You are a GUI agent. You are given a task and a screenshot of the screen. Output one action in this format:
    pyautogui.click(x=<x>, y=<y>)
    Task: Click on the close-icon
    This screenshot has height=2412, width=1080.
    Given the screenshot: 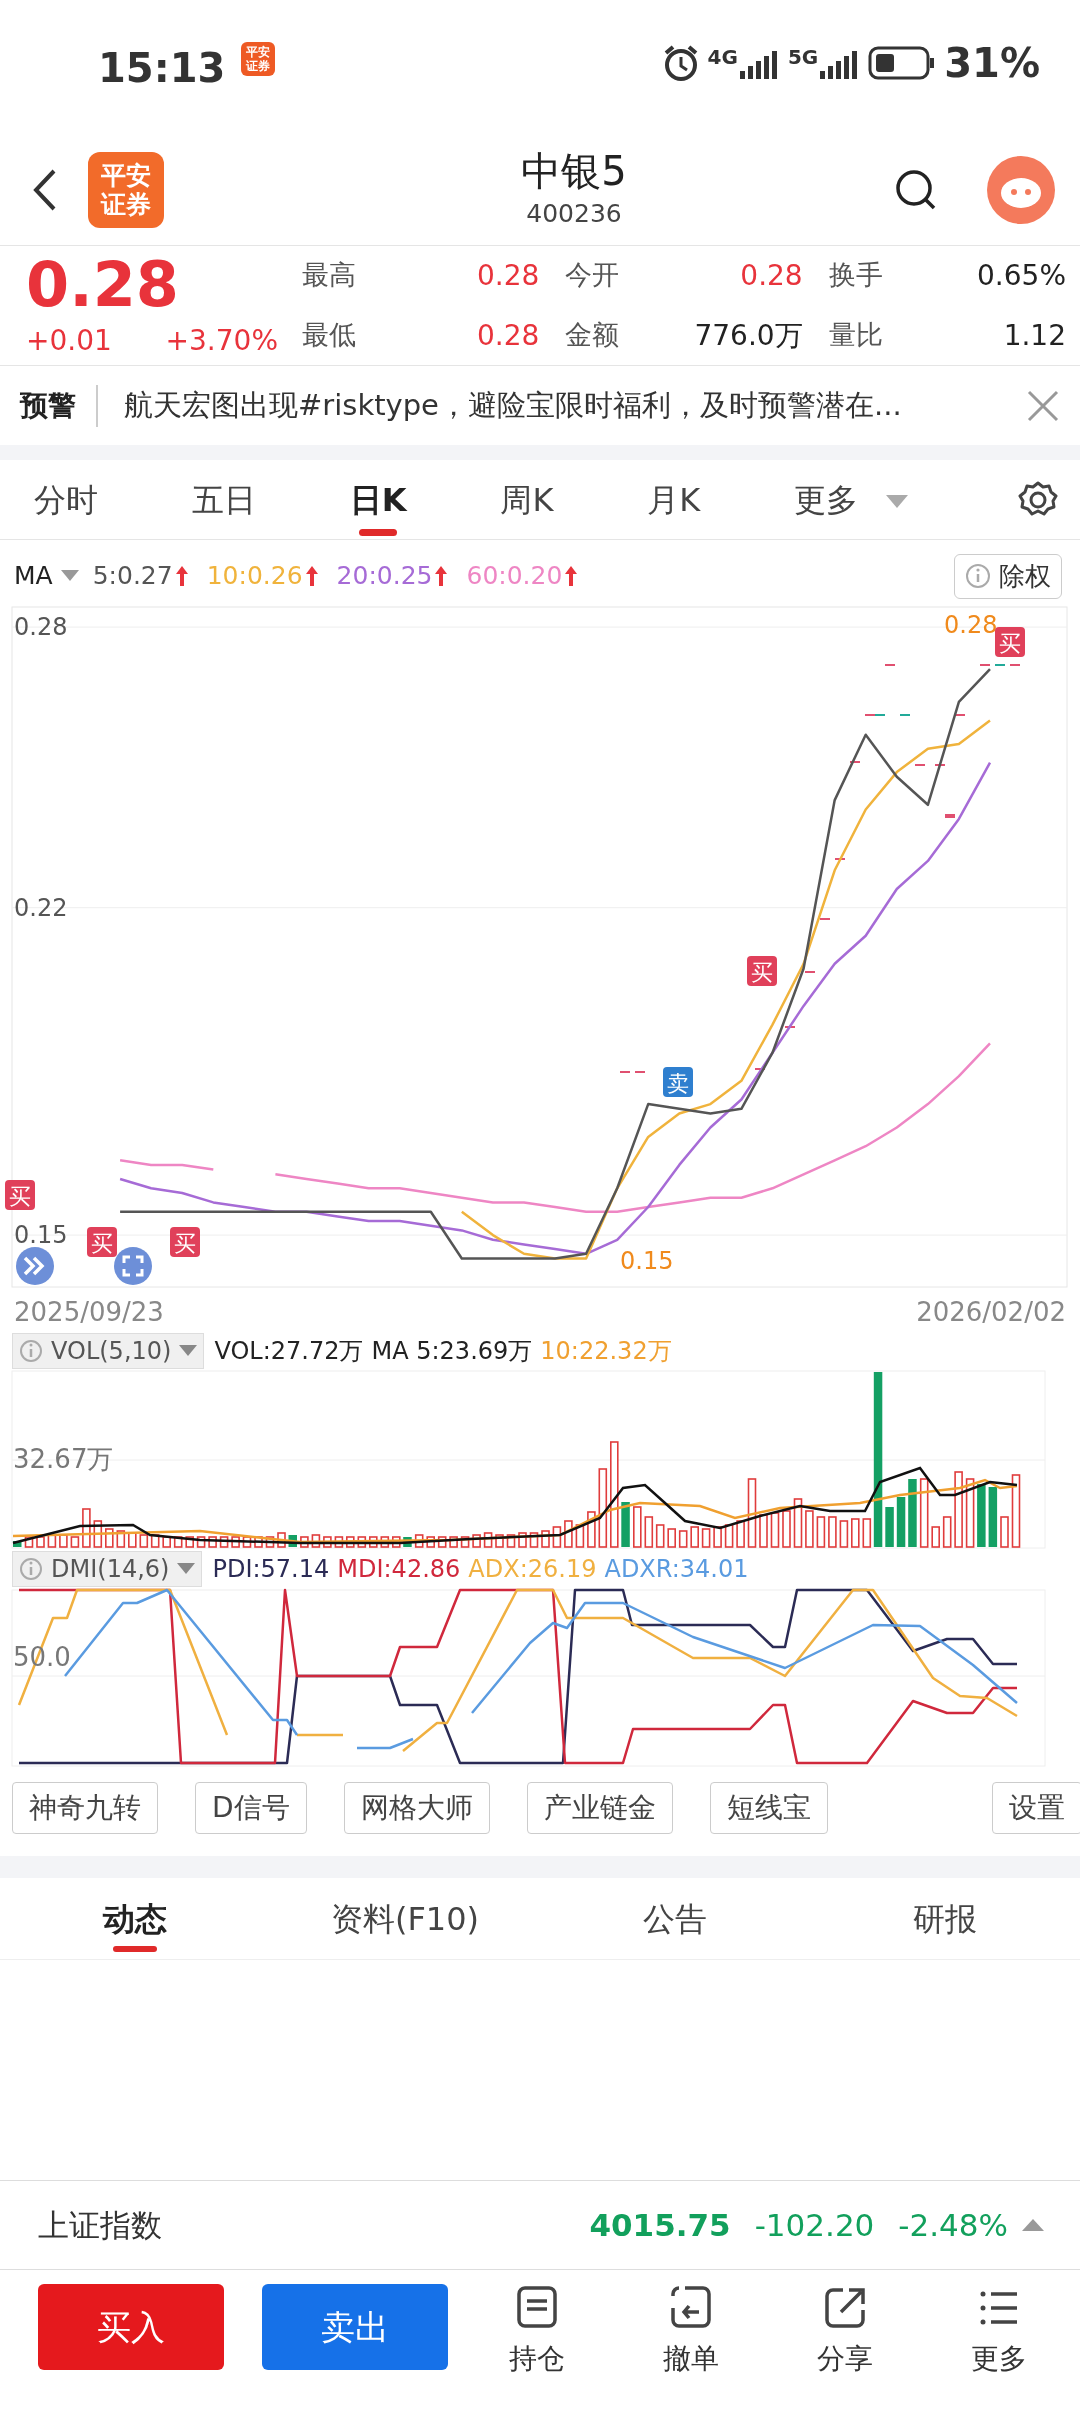 What is the action you would take?
    pyautogui.click(x=1043, y=405)
    